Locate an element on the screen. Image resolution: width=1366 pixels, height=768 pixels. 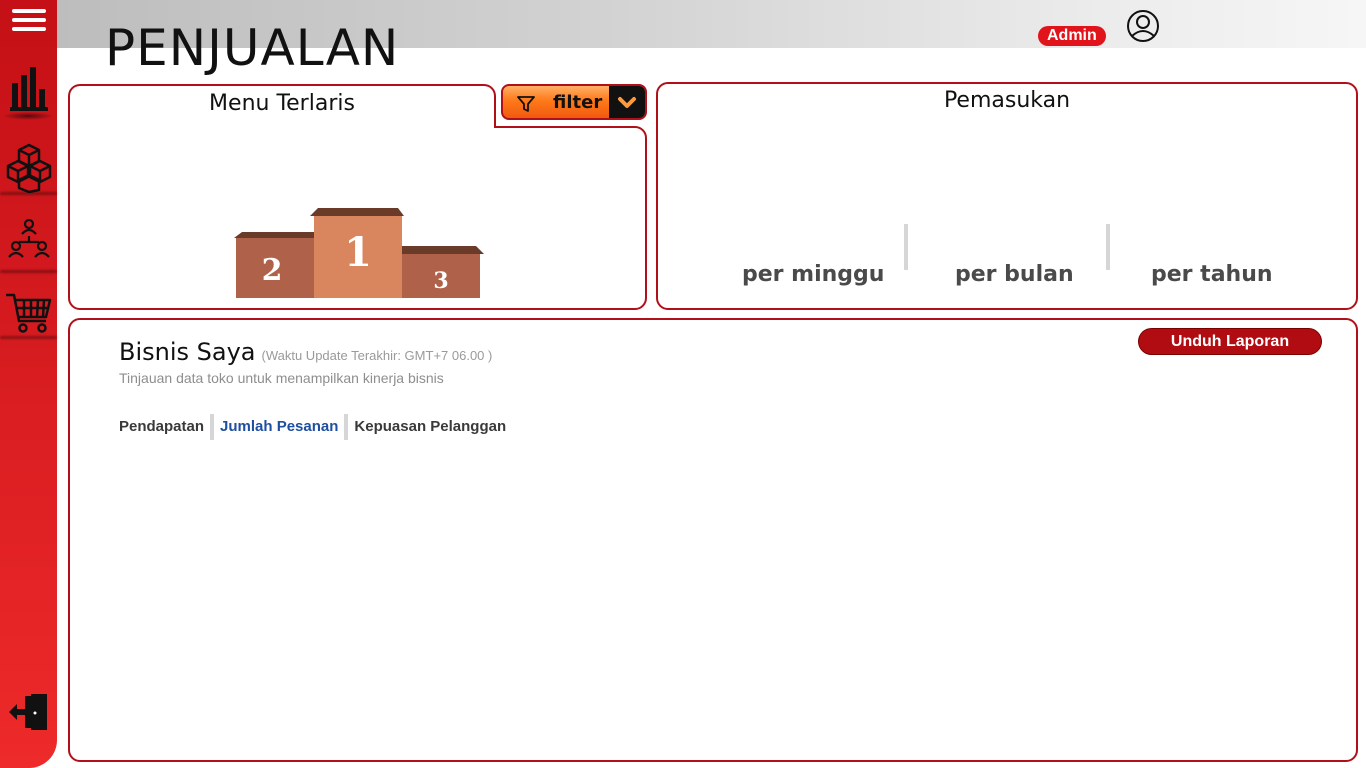
income-title: Pemasukan is located at coordinates (1007, 100).